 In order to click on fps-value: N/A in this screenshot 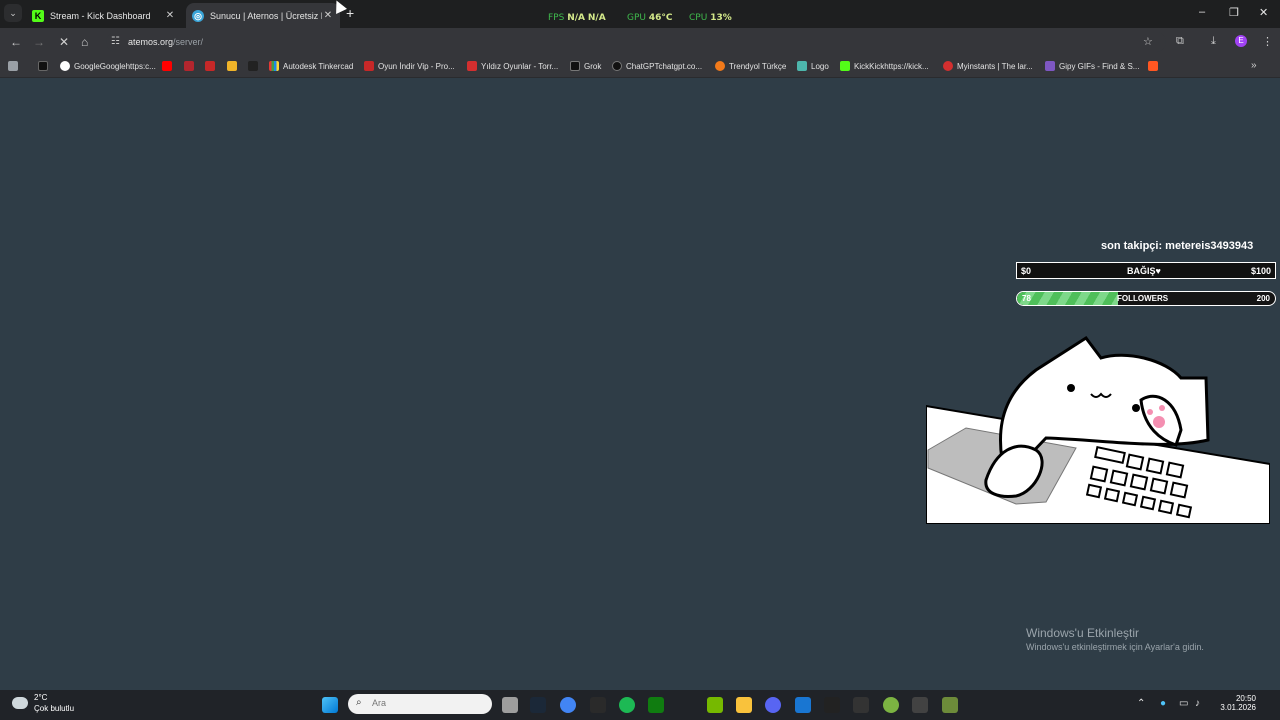, I will do `click(576, 18)`.